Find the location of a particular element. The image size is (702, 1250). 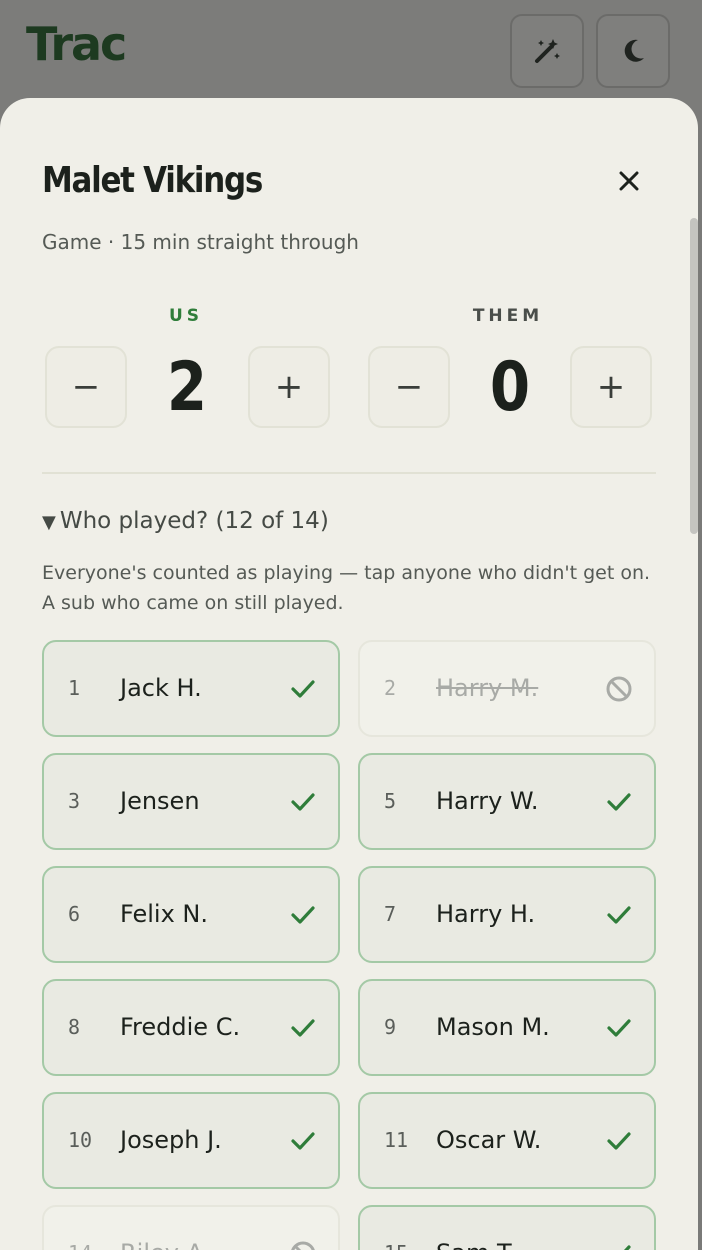

player-number: 10 is located at coordinates (80, 1140).